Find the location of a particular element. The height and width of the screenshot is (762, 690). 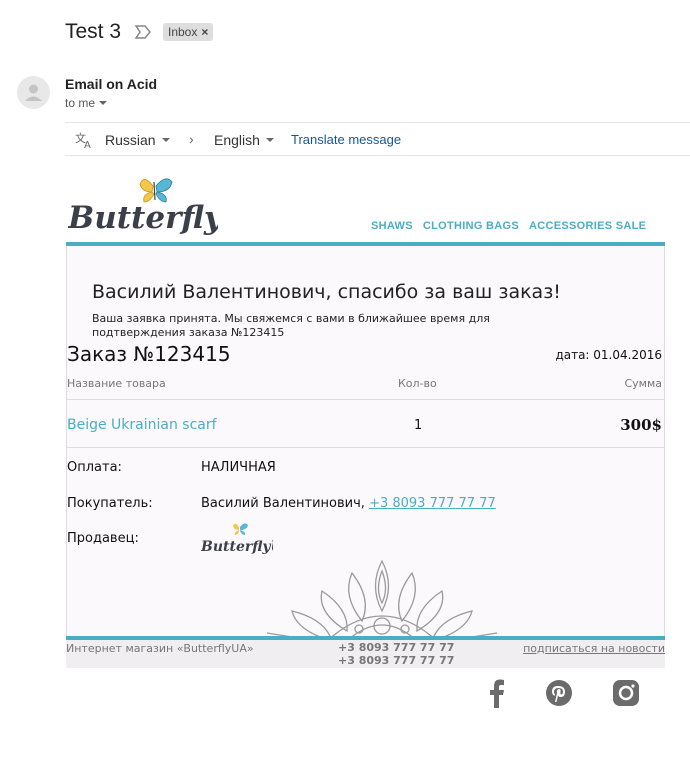

buyer-phone-link: +3 8093 777 77 77 is located at coordinates (432, 503).